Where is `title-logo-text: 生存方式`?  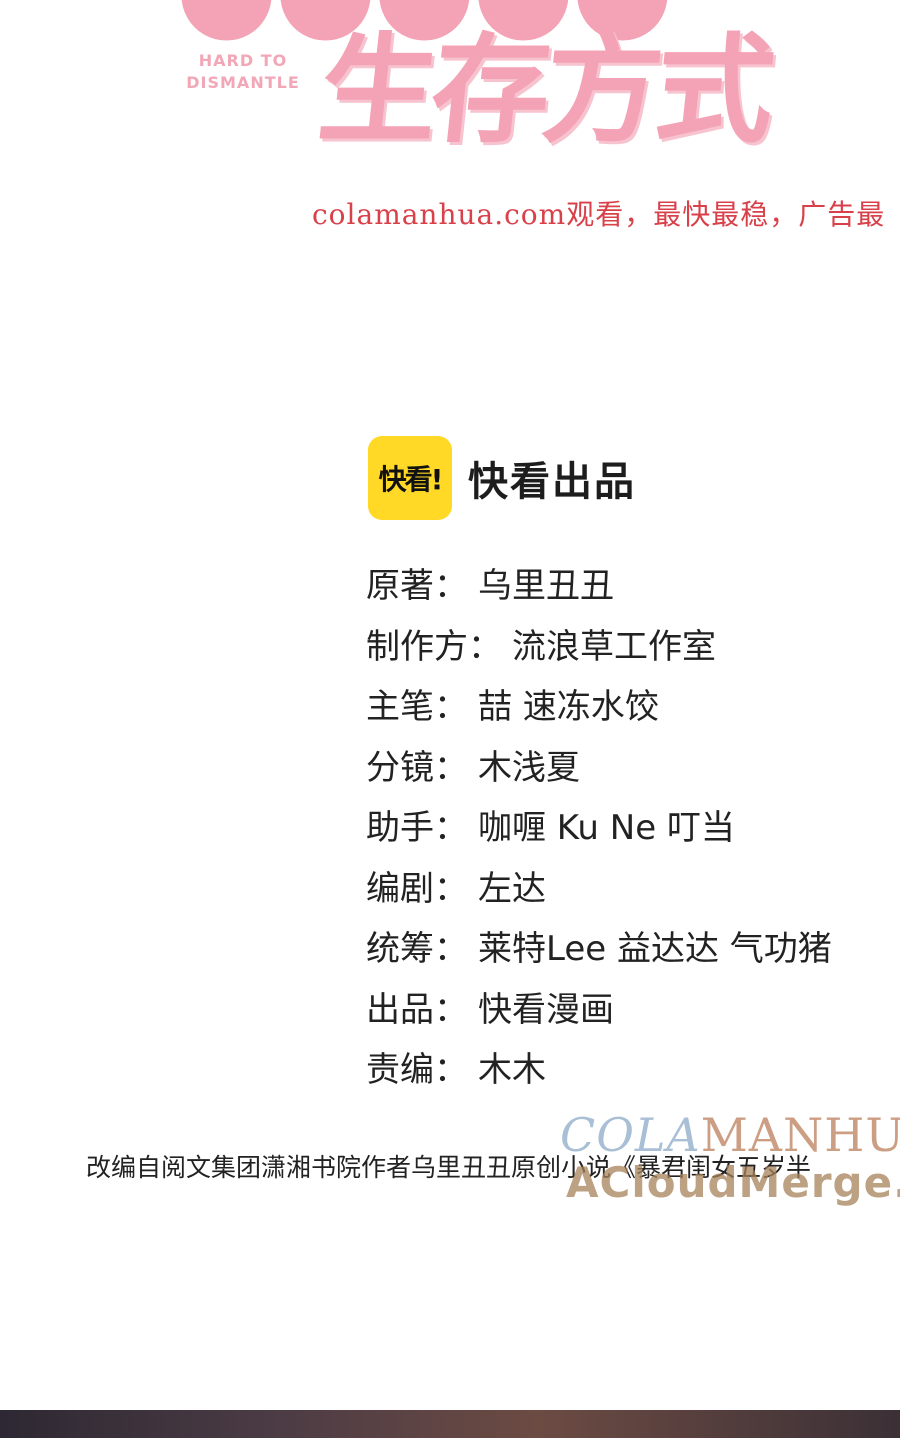
title-logo-text: 生存方式 is located at coordinates (544, 90).